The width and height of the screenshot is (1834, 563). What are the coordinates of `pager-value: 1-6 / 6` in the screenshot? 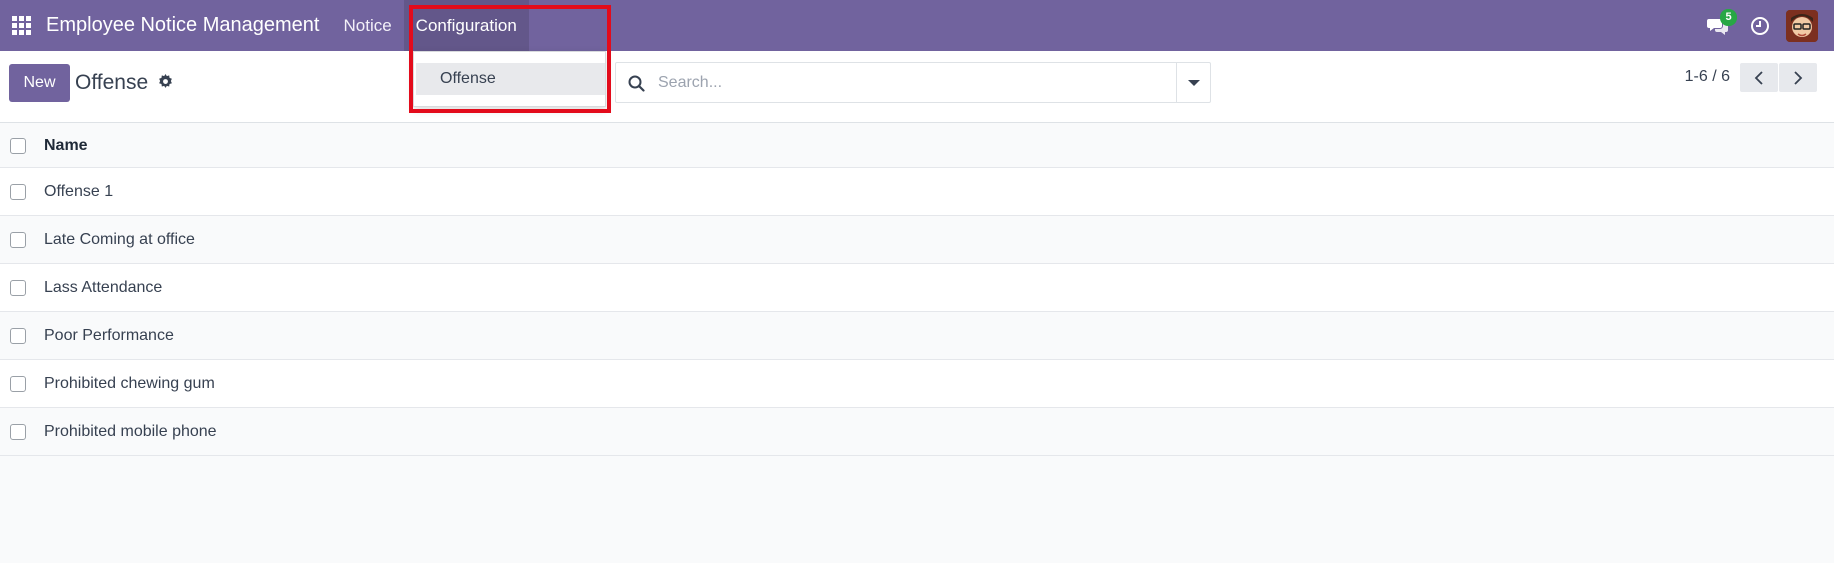 It's located at (1707, 77).